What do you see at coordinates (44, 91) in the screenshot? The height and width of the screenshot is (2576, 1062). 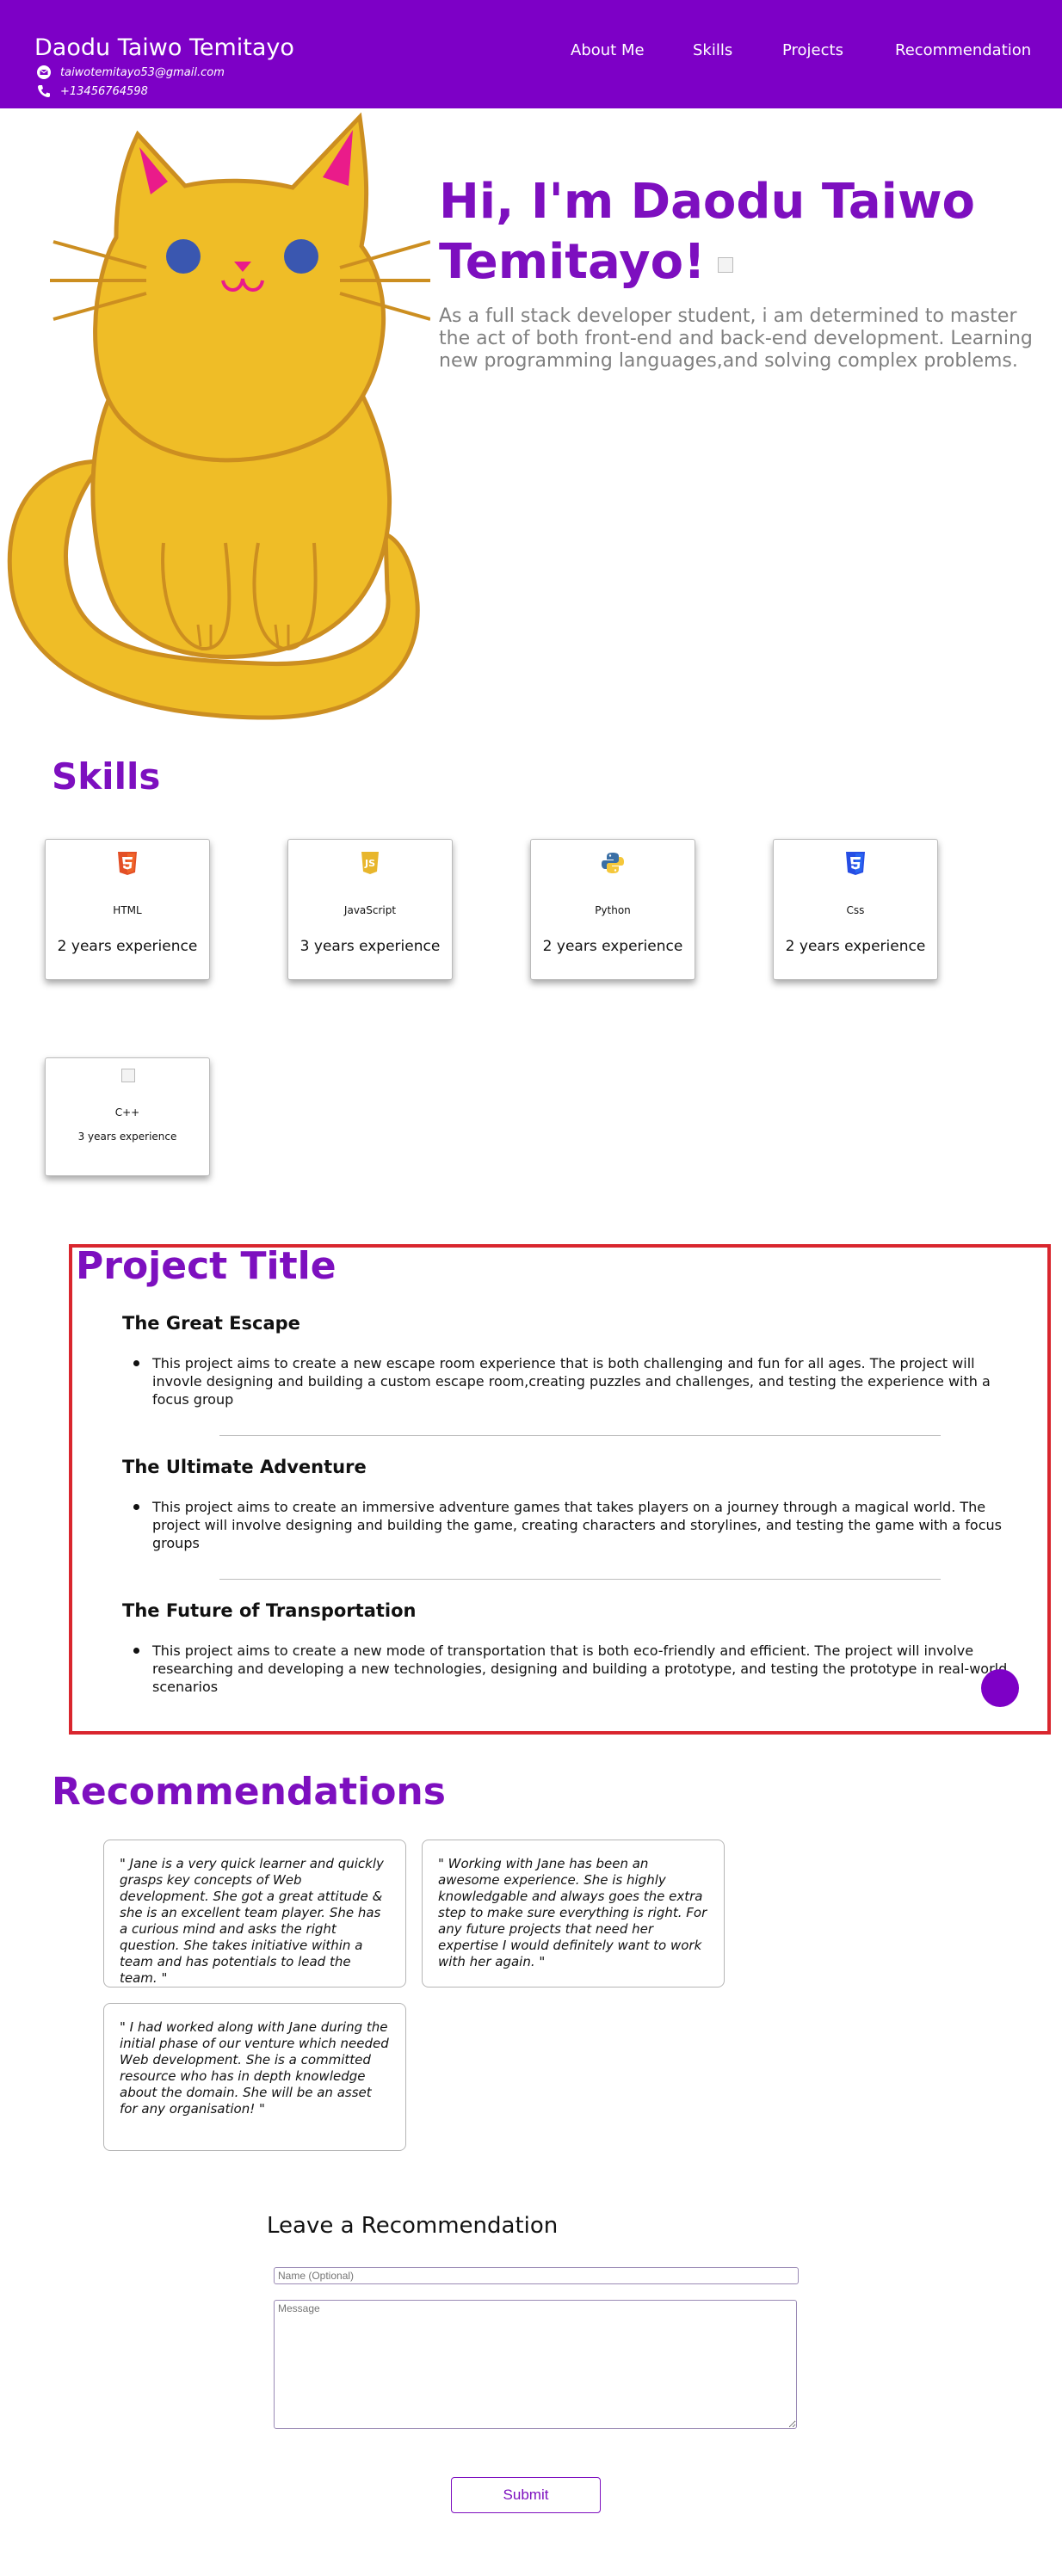 I see `phone-icon` at bounding box center [44, 91].